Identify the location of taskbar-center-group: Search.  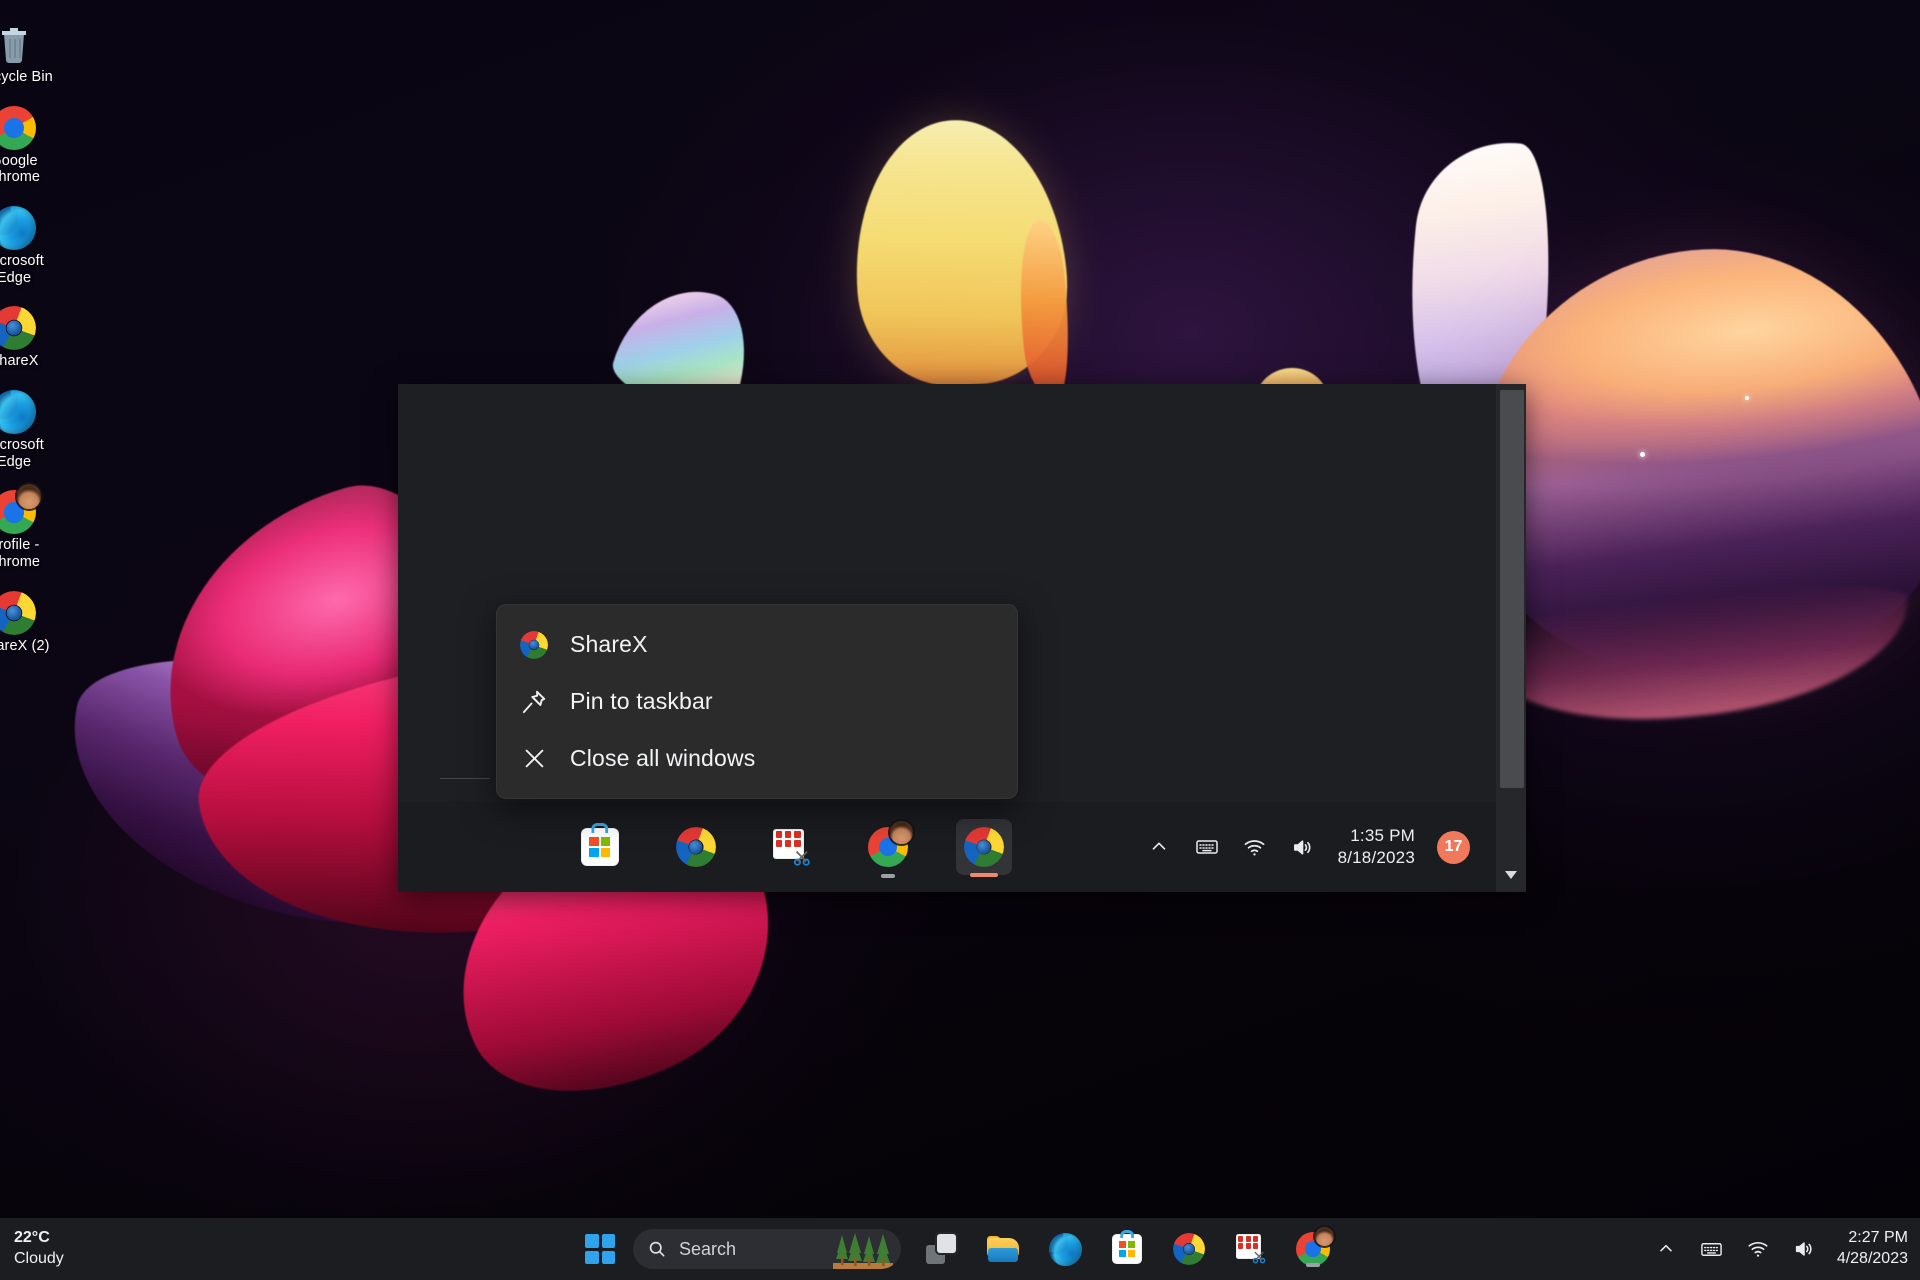
(960, 1249).